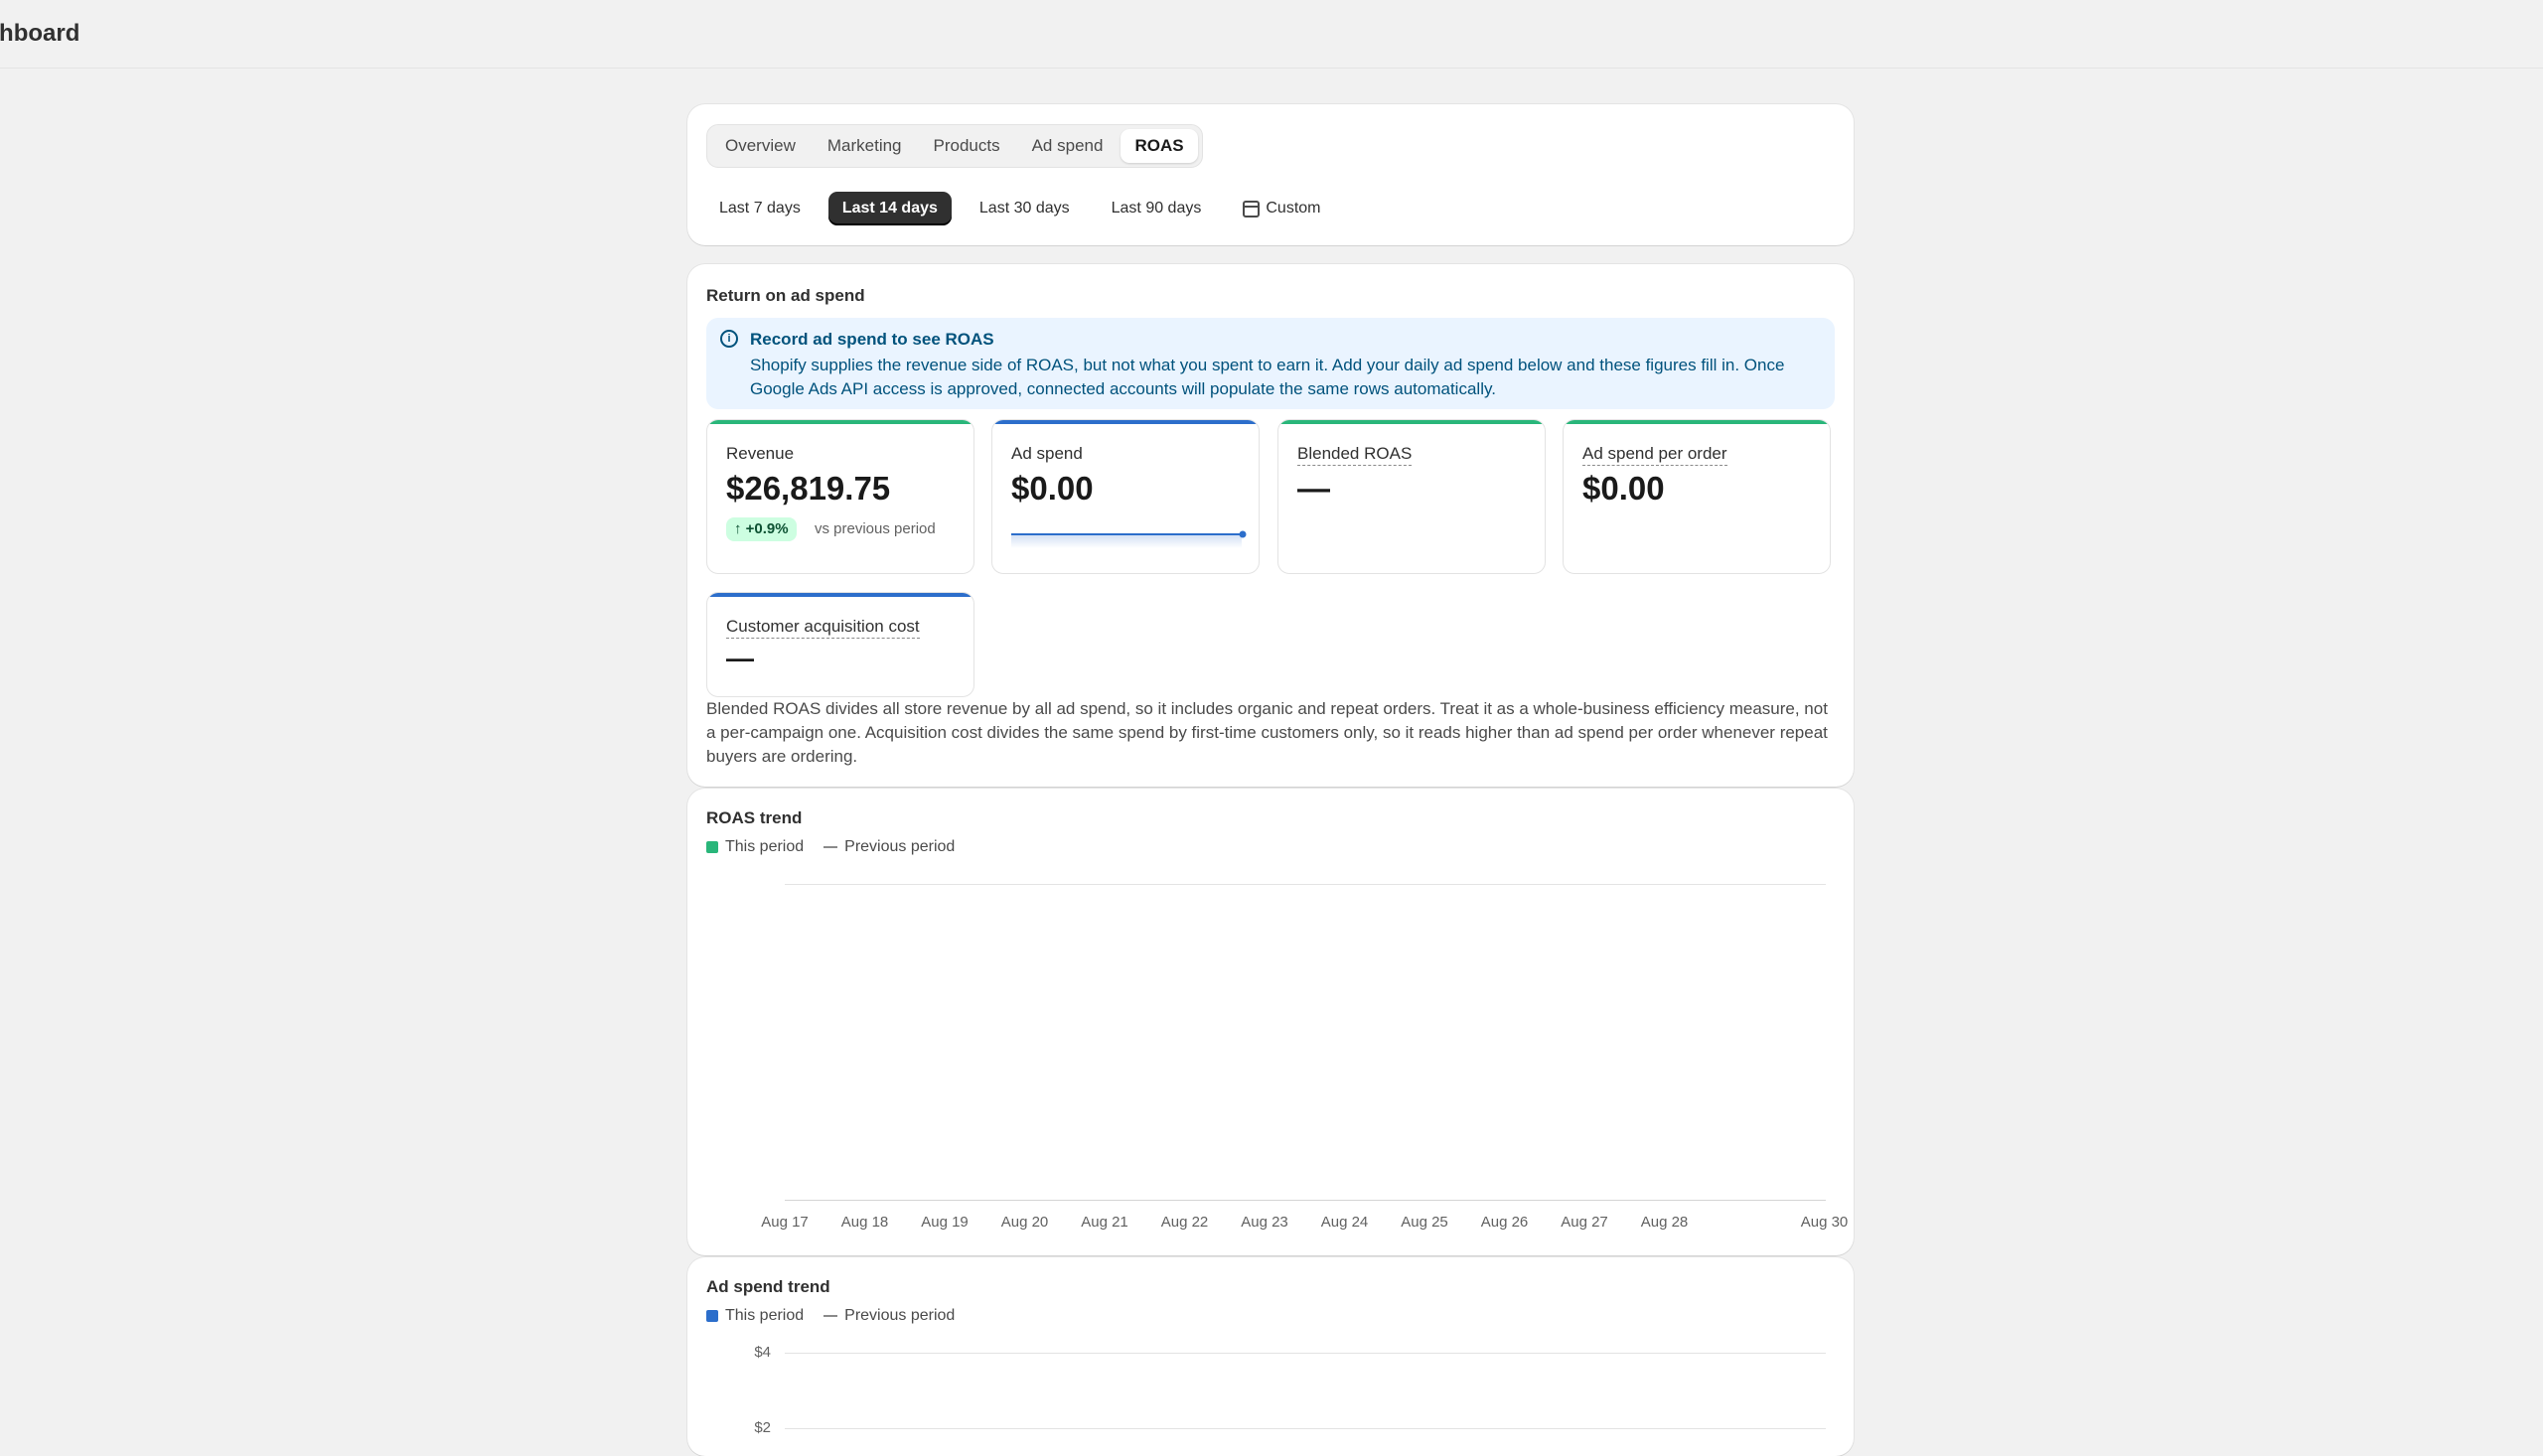 The width and height of the screenshot is (2543, 1456). I want to click on metric-blended-roas: Blended ROAS —, so click(1411, 496).